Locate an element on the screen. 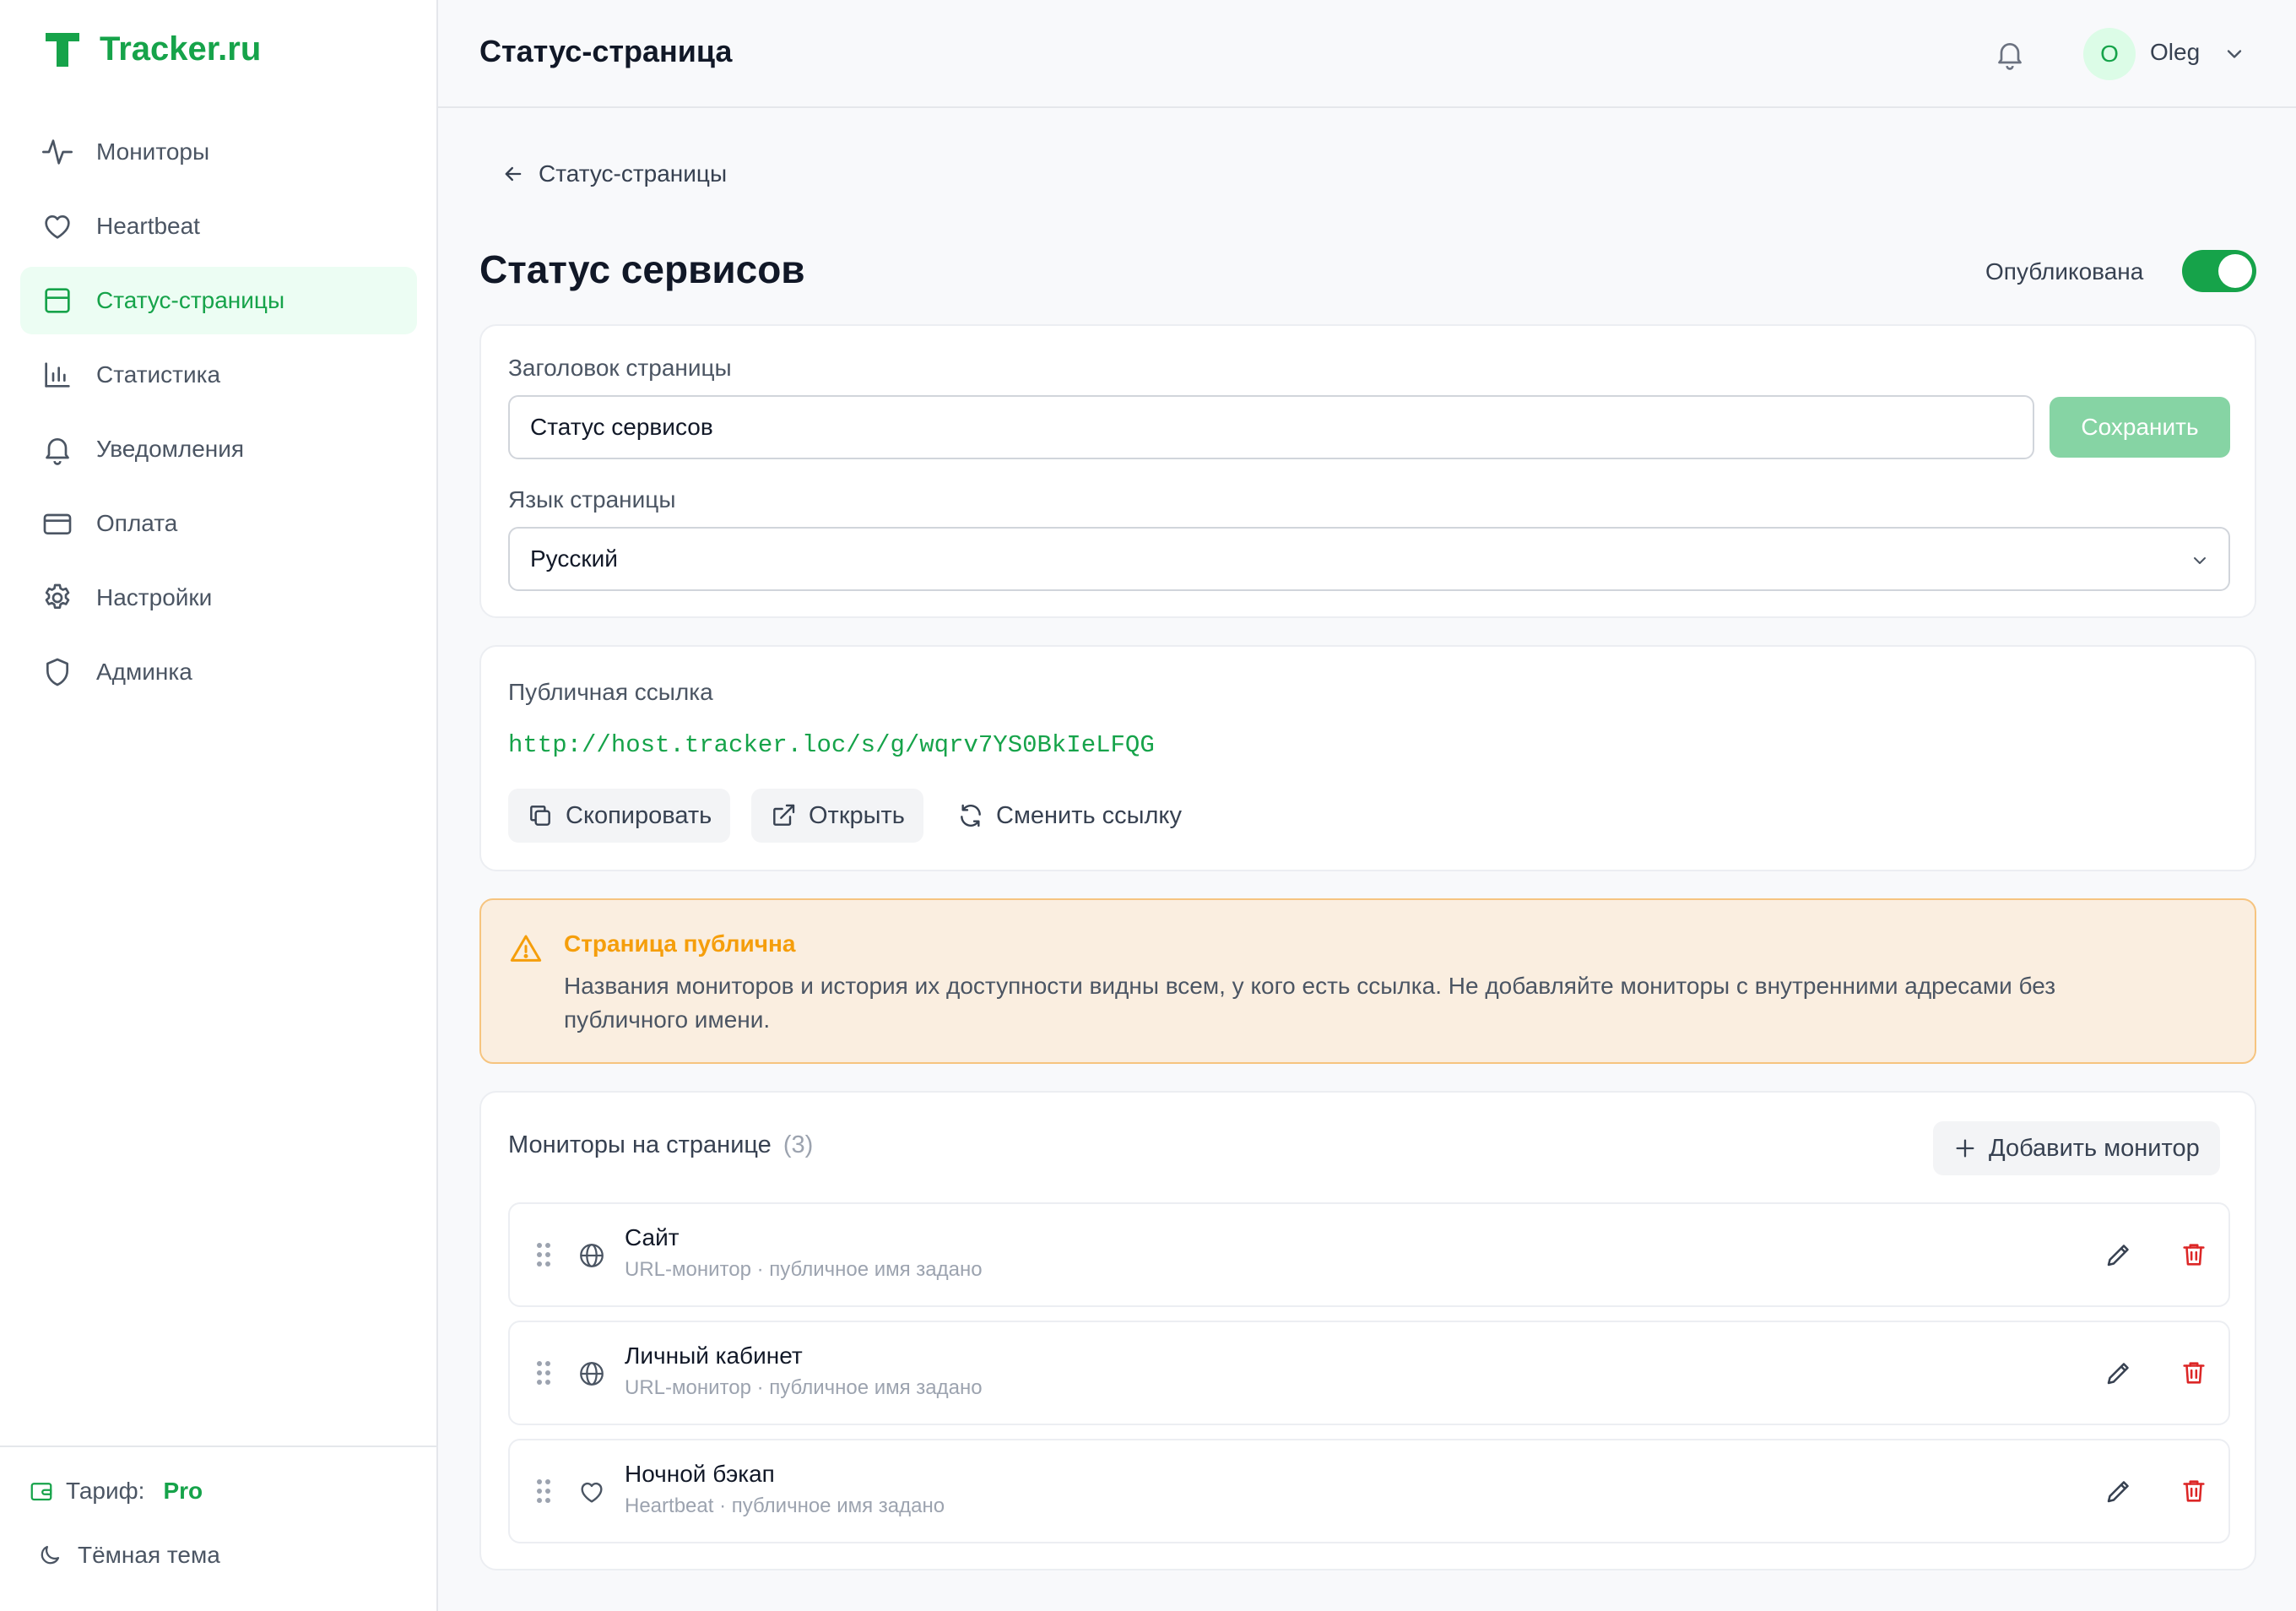 The height and width of the screenshot is (1611, 2296). plan-value: Pro is located at coordinates (183, 1491).